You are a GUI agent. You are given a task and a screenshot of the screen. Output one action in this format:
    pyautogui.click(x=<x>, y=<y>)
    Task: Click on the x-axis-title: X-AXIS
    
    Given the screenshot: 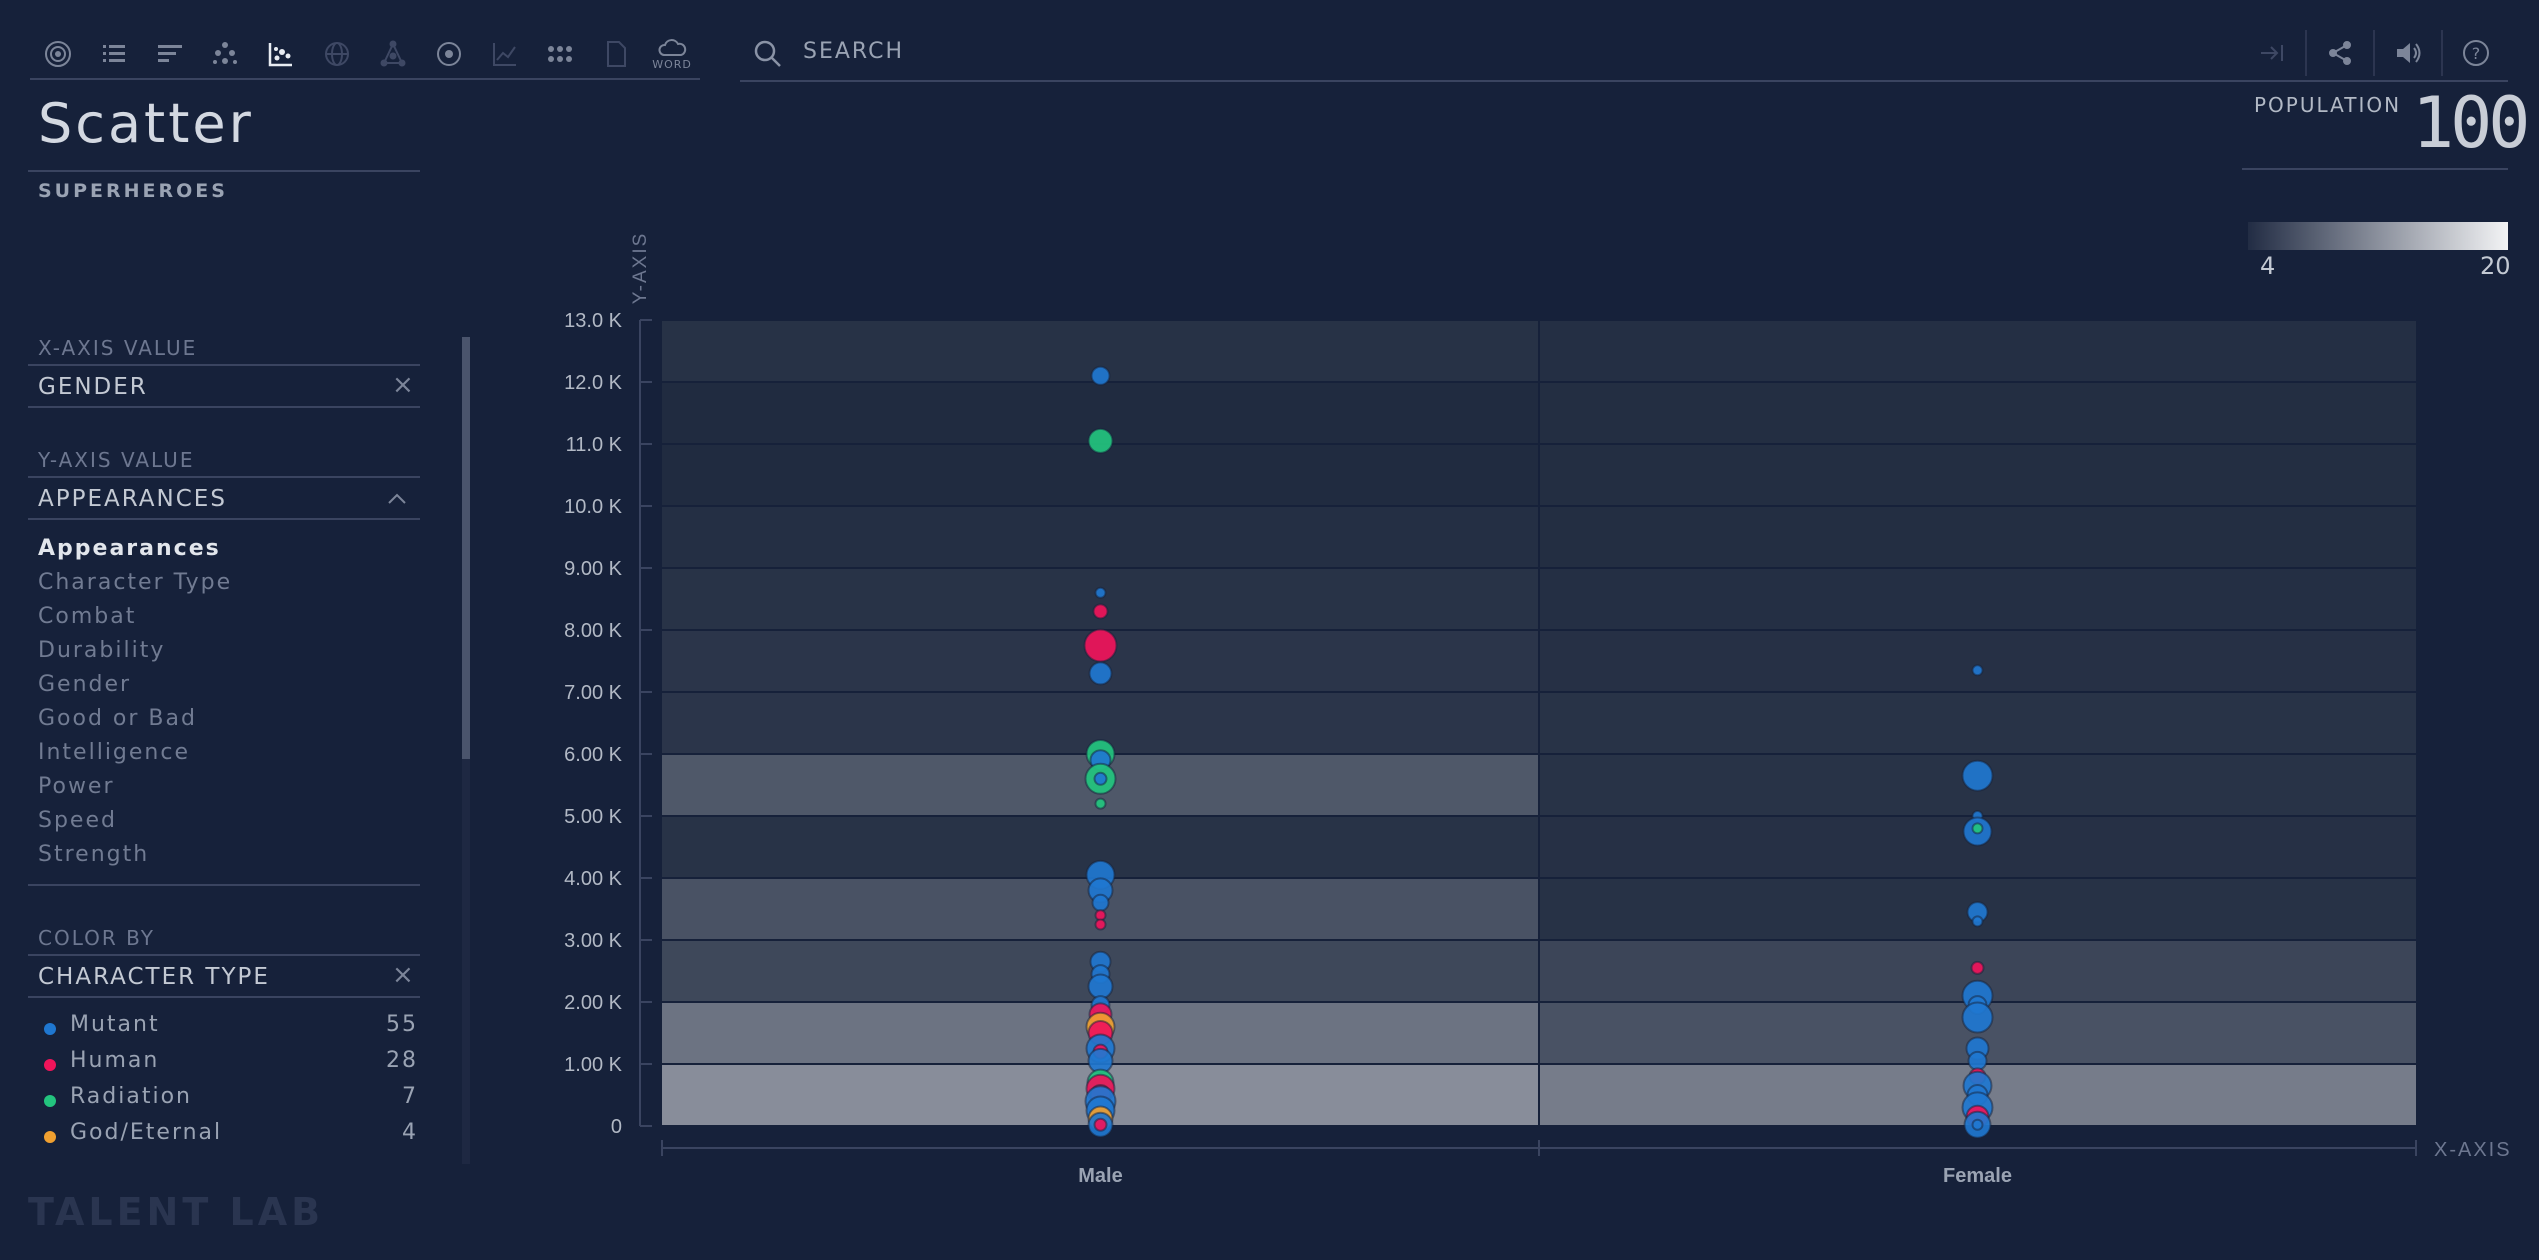 What is the action you would take?
    pyautogui.click(x=2473, y=1150)
    